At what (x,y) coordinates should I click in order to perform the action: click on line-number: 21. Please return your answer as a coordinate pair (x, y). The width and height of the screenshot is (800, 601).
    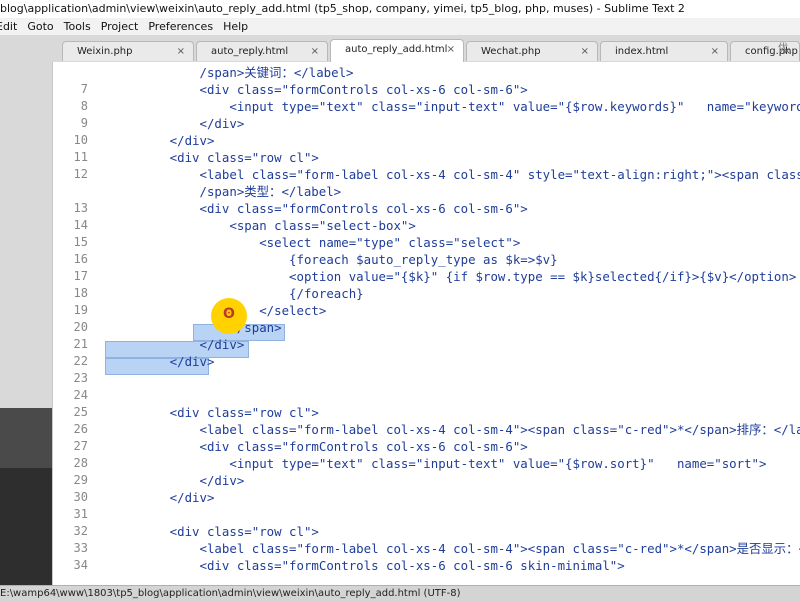
    Looking at the image, I should click on (80, 344).